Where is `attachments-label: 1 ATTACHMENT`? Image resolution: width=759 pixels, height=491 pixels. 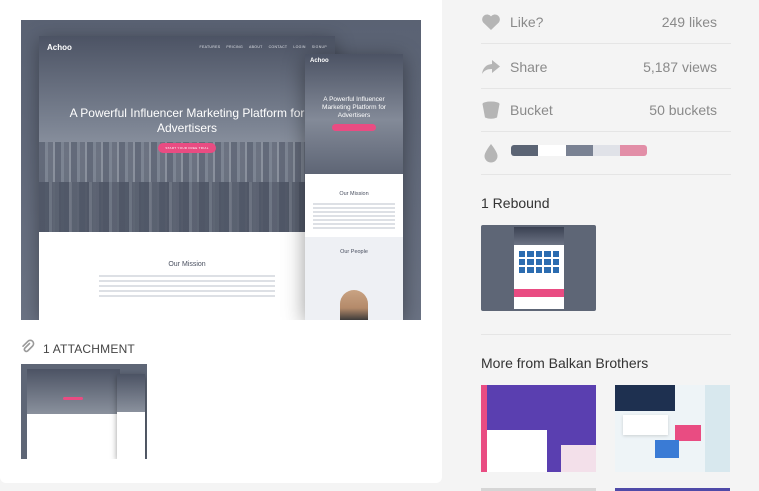 attachments-label: 1 ATTACHMENT is located at coordinates (89, 349).